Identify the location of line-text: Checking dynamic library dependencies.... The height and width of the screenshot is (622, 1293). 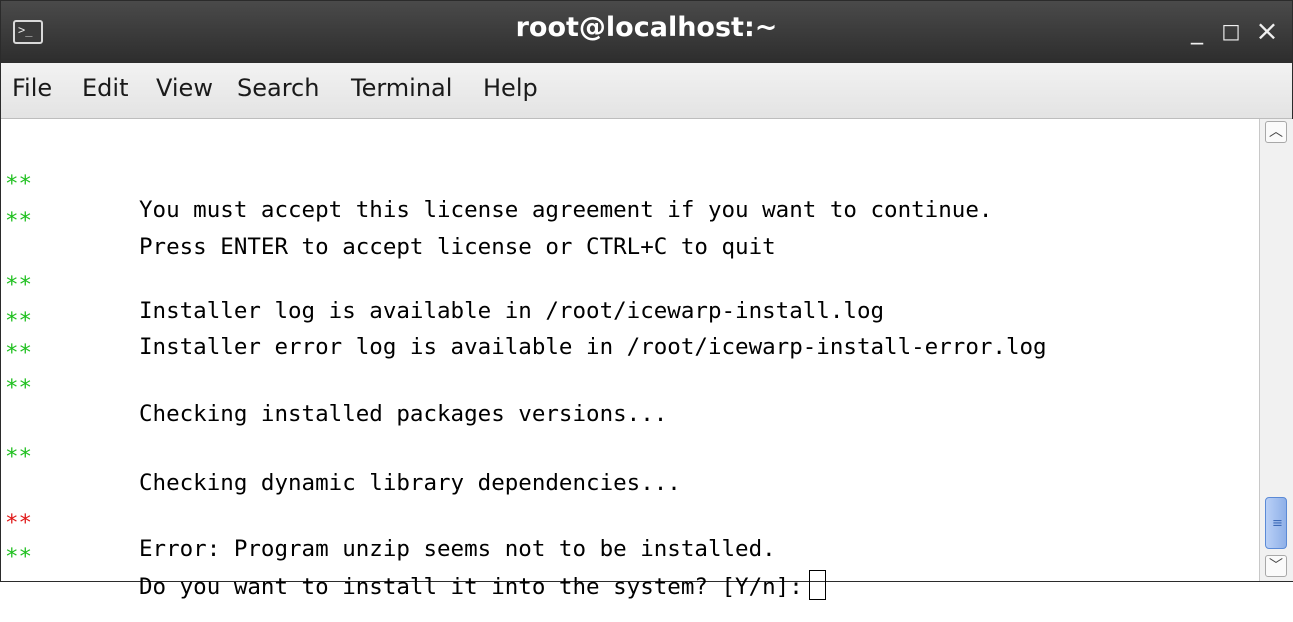
(410, 483).